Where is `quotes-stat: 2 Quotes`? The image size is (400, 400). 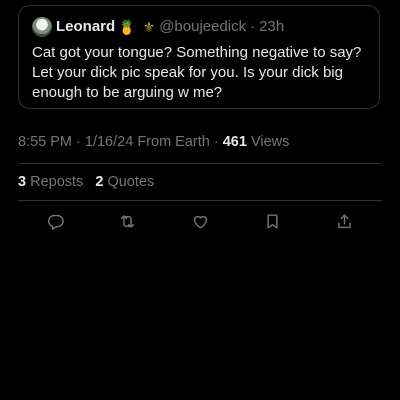
quotes-stat: 2 Quotes is located at coordinates (124, 182).